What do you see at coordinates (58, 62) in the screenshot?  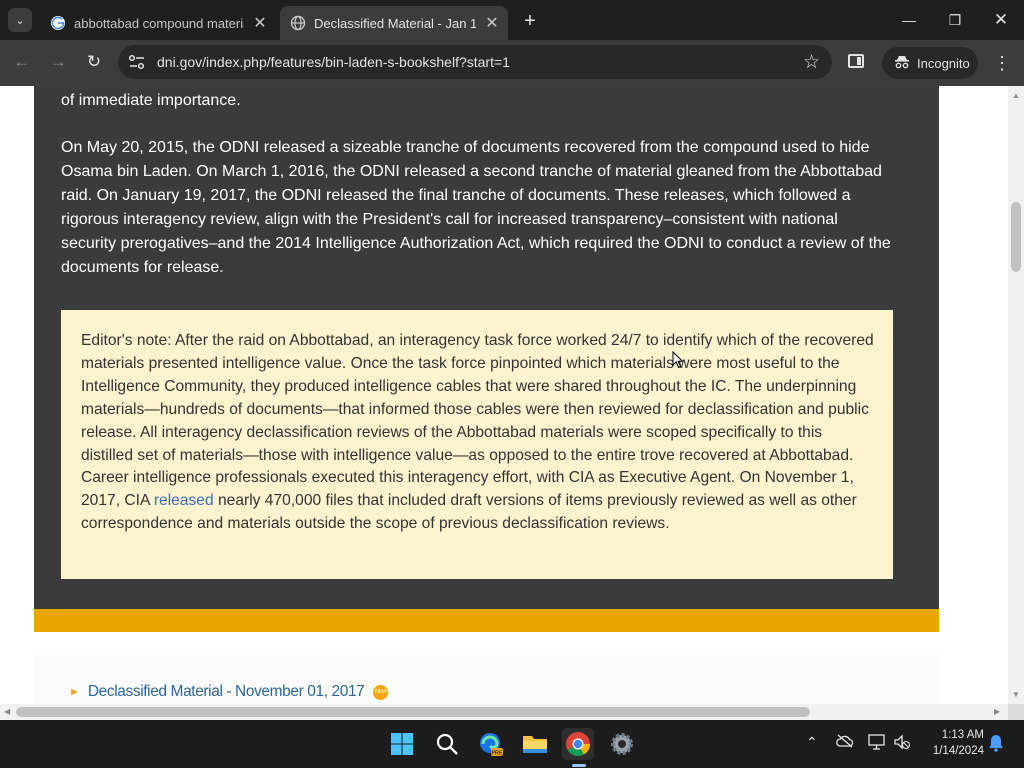 I see `forward-button: →` at bounding box center [58, 62].